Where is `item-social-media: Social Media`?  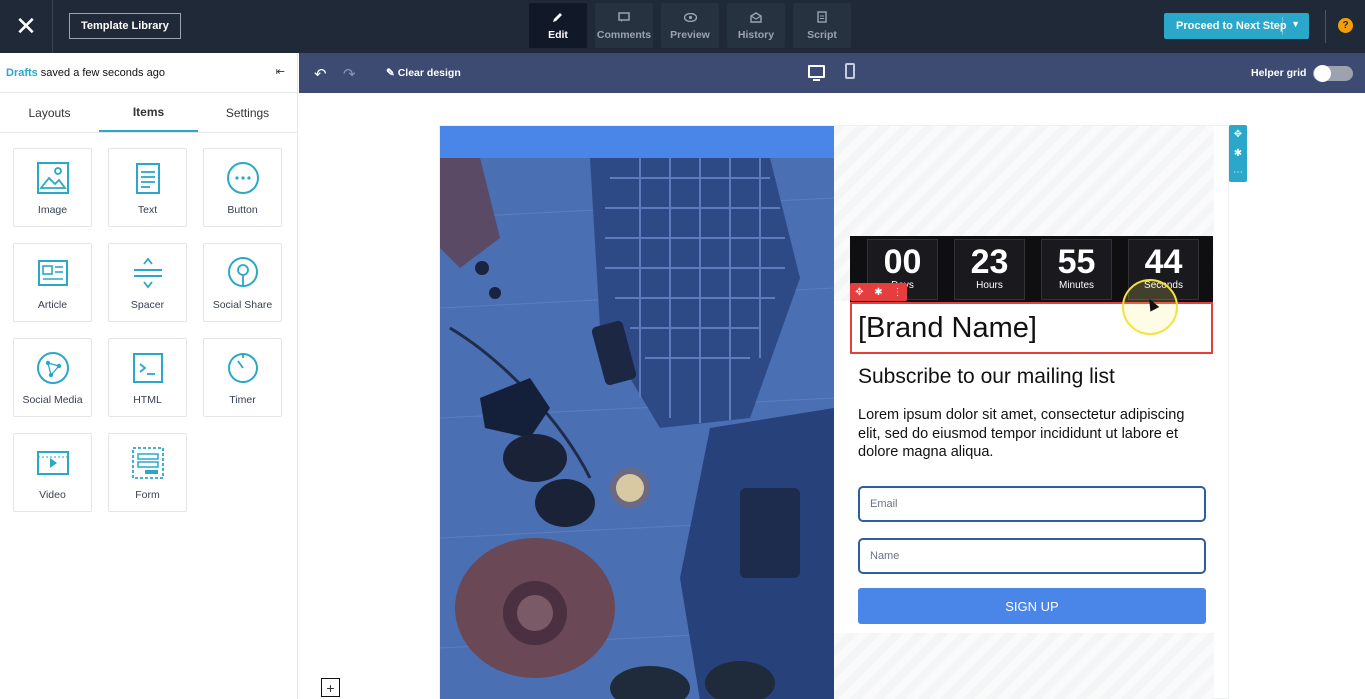 item-social-media: Social Media is located at coordinates (52, 377).